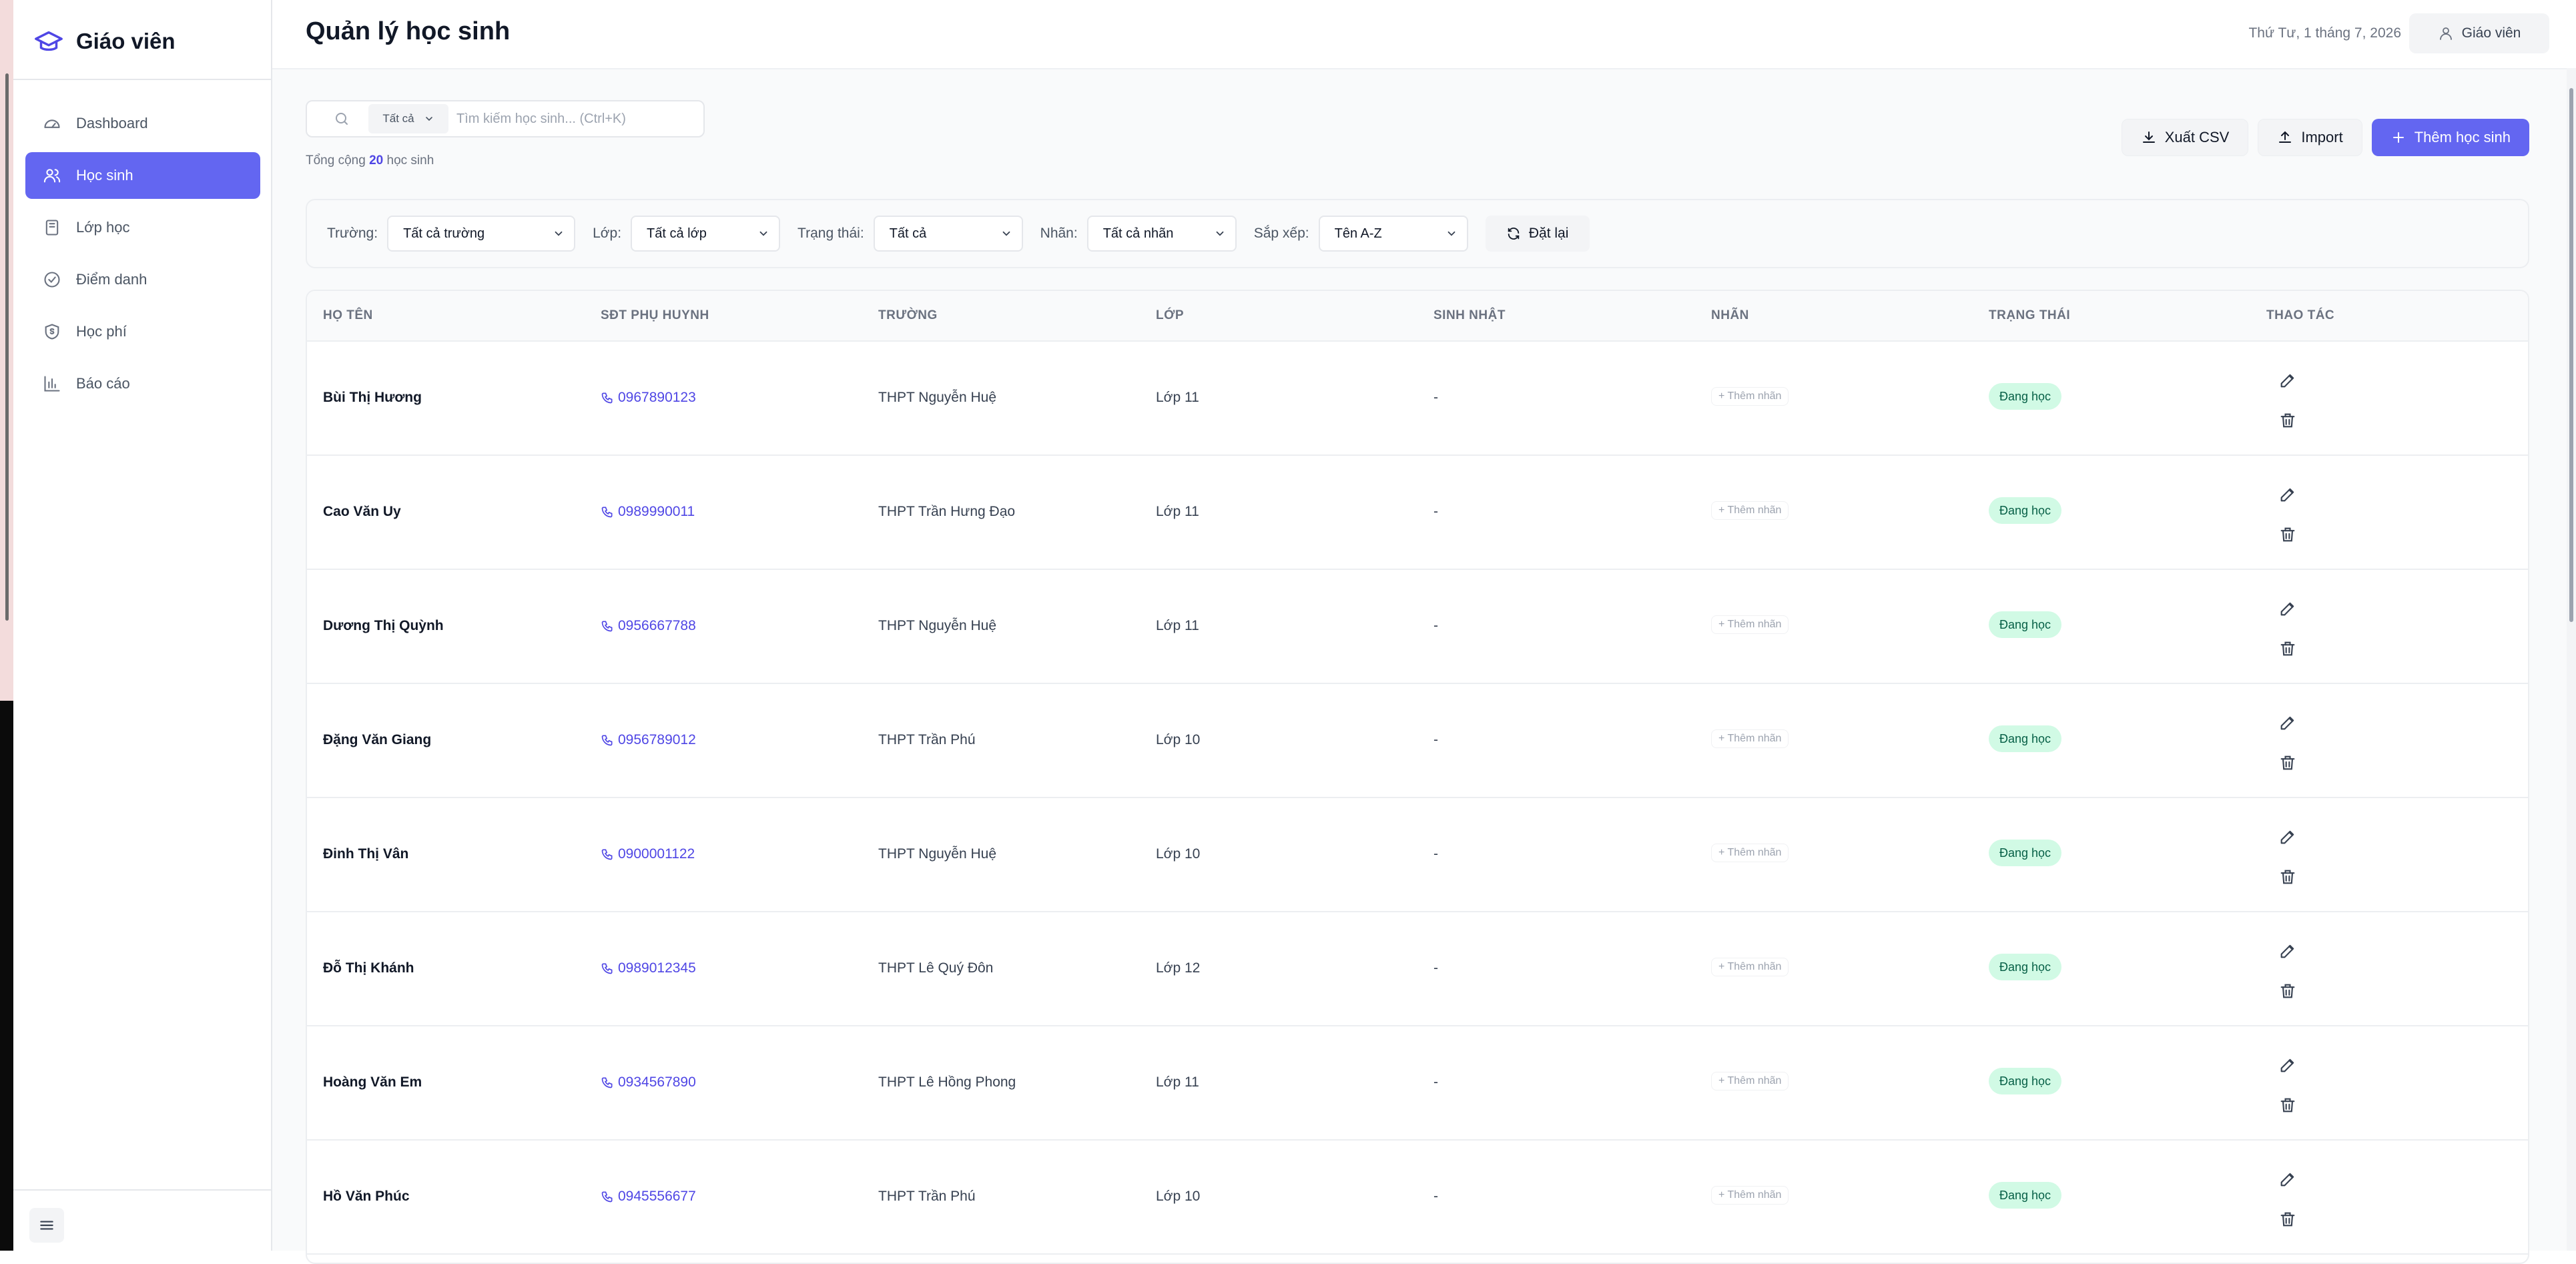 The height and width of the screenshot is (1264, 2576). Describe the element at coordinates (579, 118) in the screenshot. I see `search-input` at that location.